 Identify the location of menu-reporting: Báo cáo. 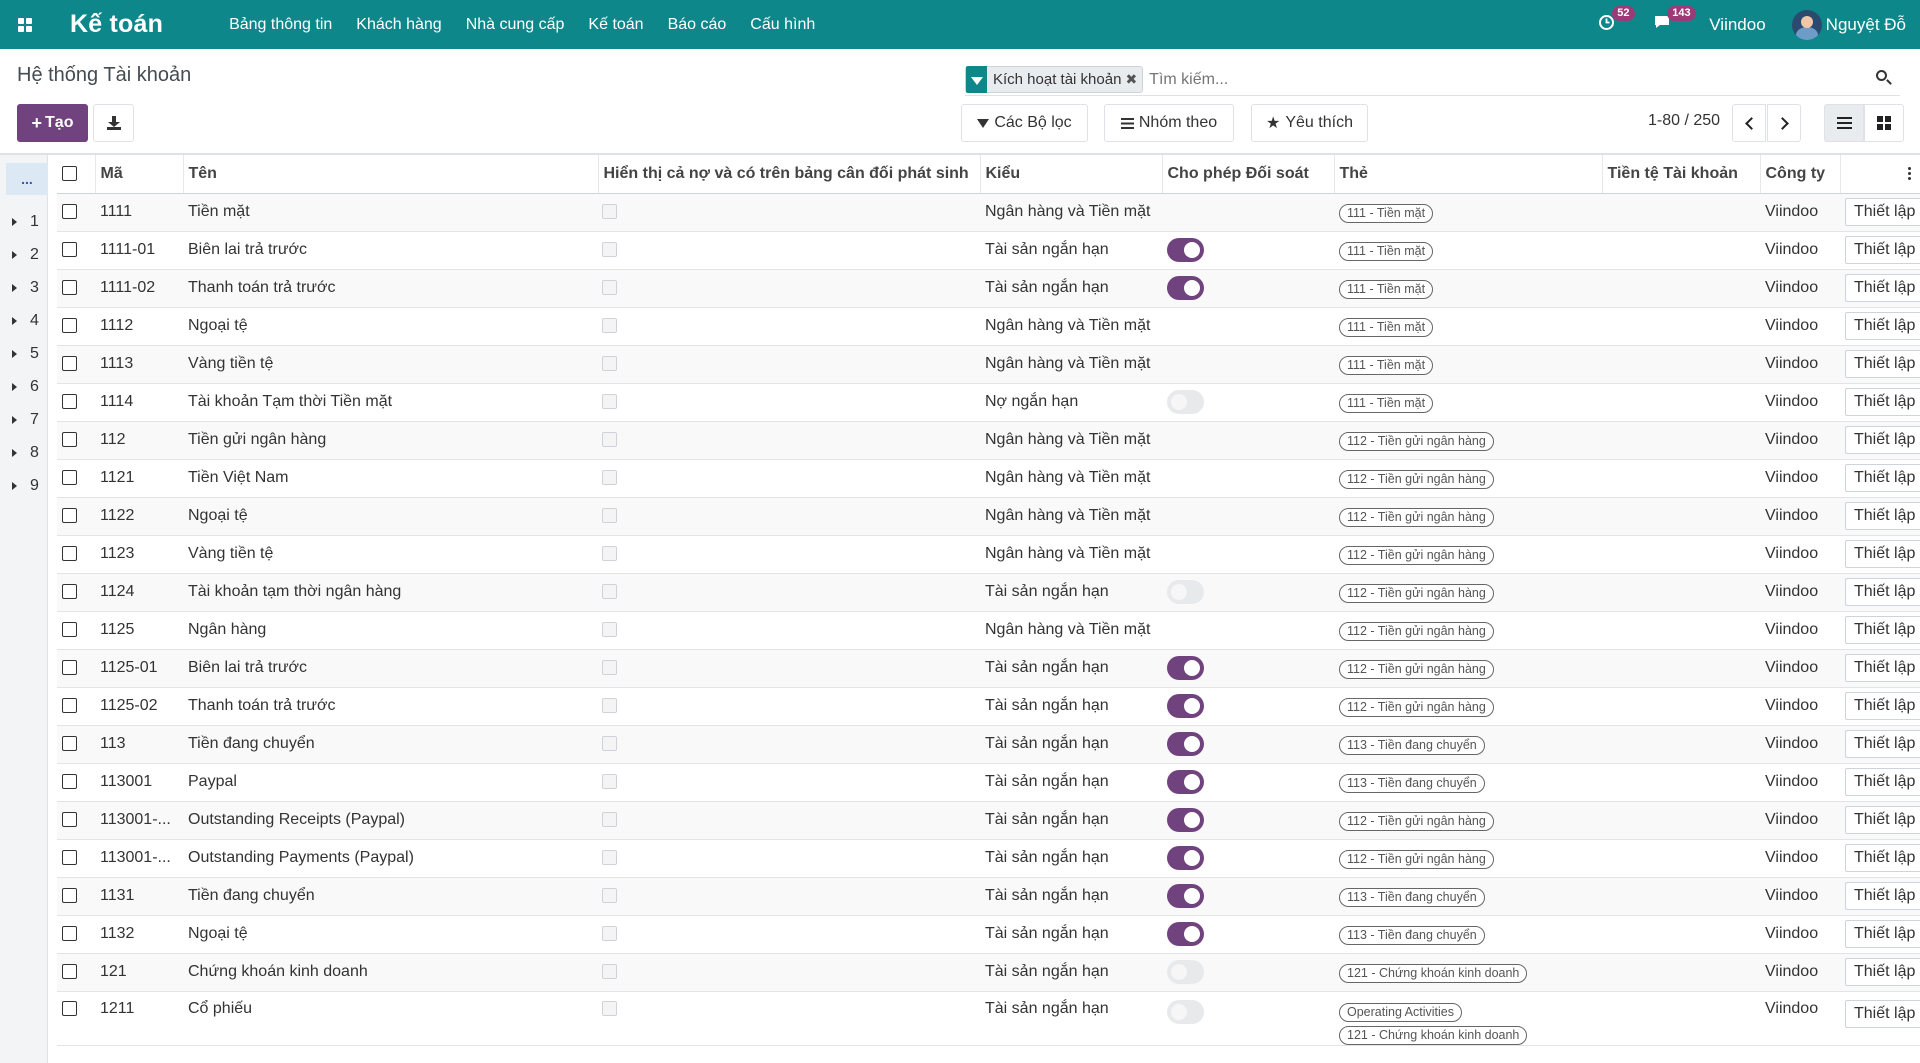
(697, 25).